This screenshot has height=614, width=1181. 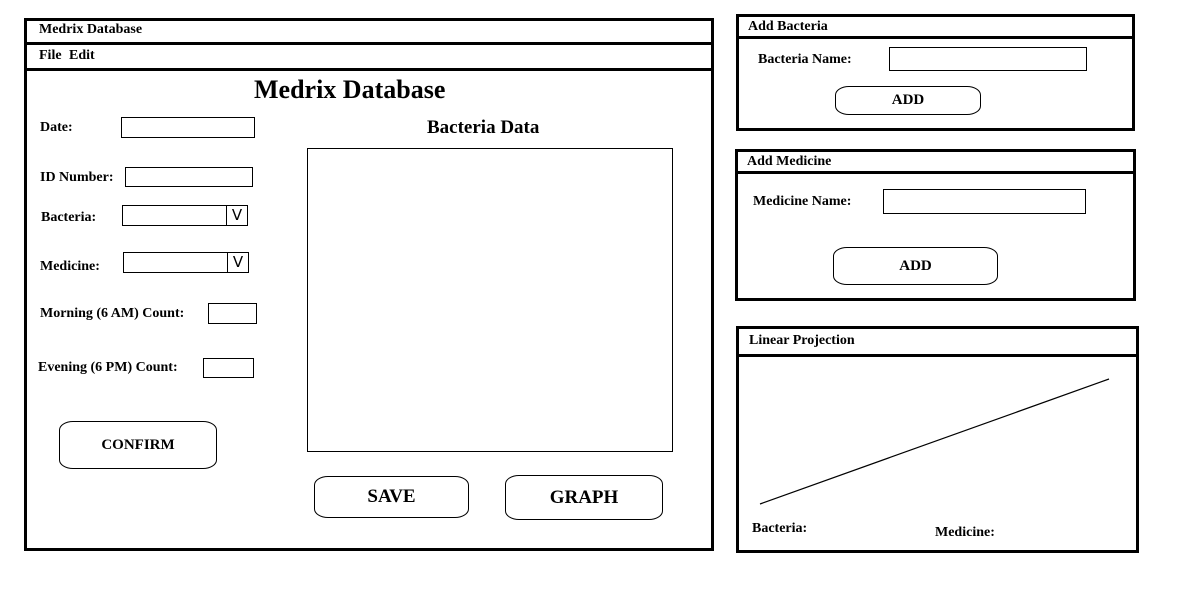 I want to click on projection-line, so click(x=934, y=441).